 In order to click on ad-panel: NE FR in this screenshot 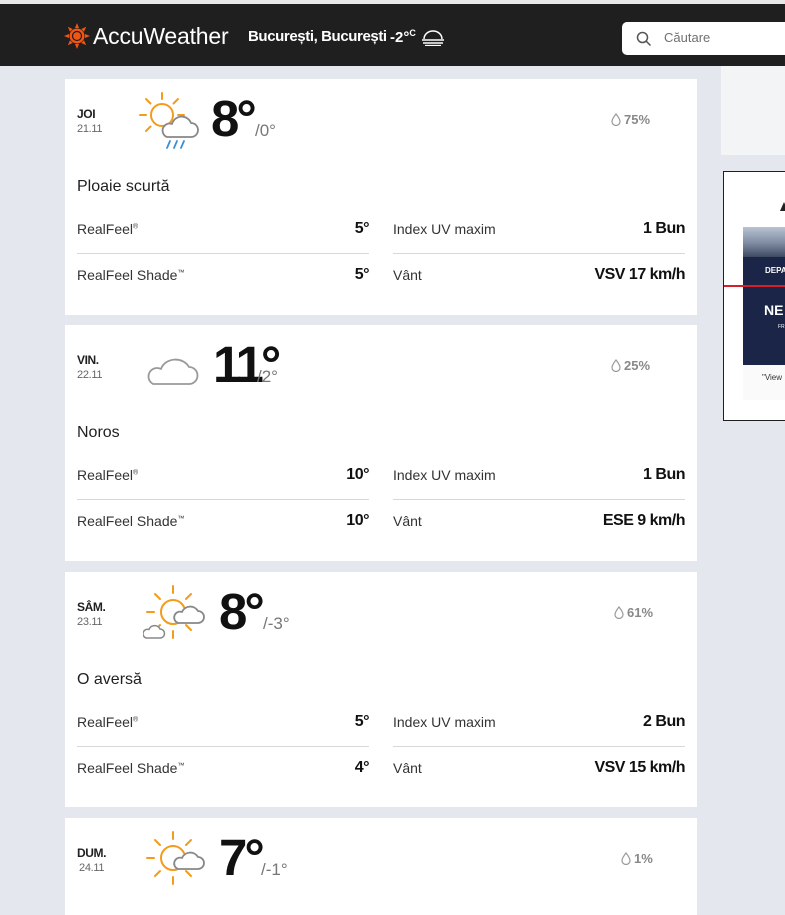, I will do `click(764, 326)`.